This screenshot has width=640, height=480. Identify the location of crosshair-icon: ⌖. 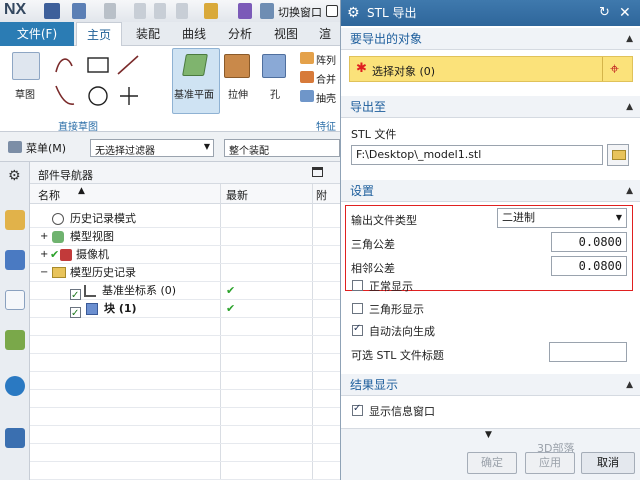
(614, 69).